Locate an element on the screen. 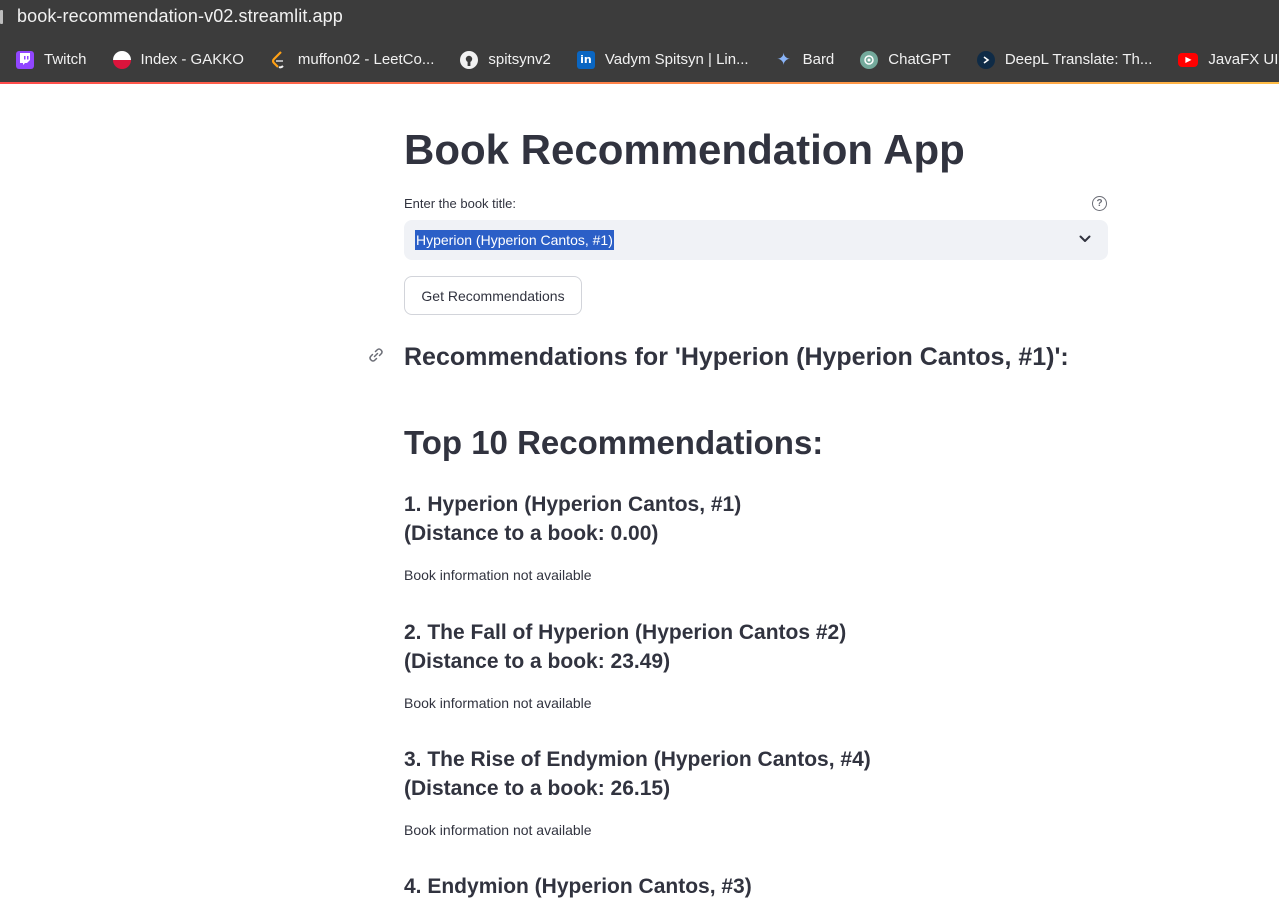  bookmark-label: Twitch is located at coordinates (65, 59).